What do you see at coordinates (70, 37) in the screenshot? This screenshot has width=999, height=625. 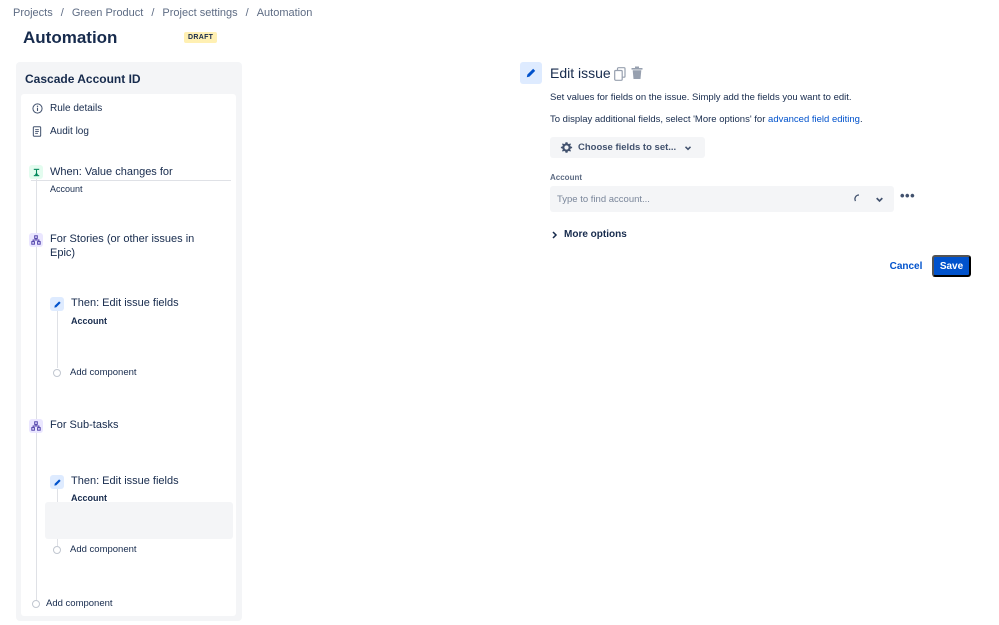 I see `page-title: Automation` at bounding box center [70, 37].